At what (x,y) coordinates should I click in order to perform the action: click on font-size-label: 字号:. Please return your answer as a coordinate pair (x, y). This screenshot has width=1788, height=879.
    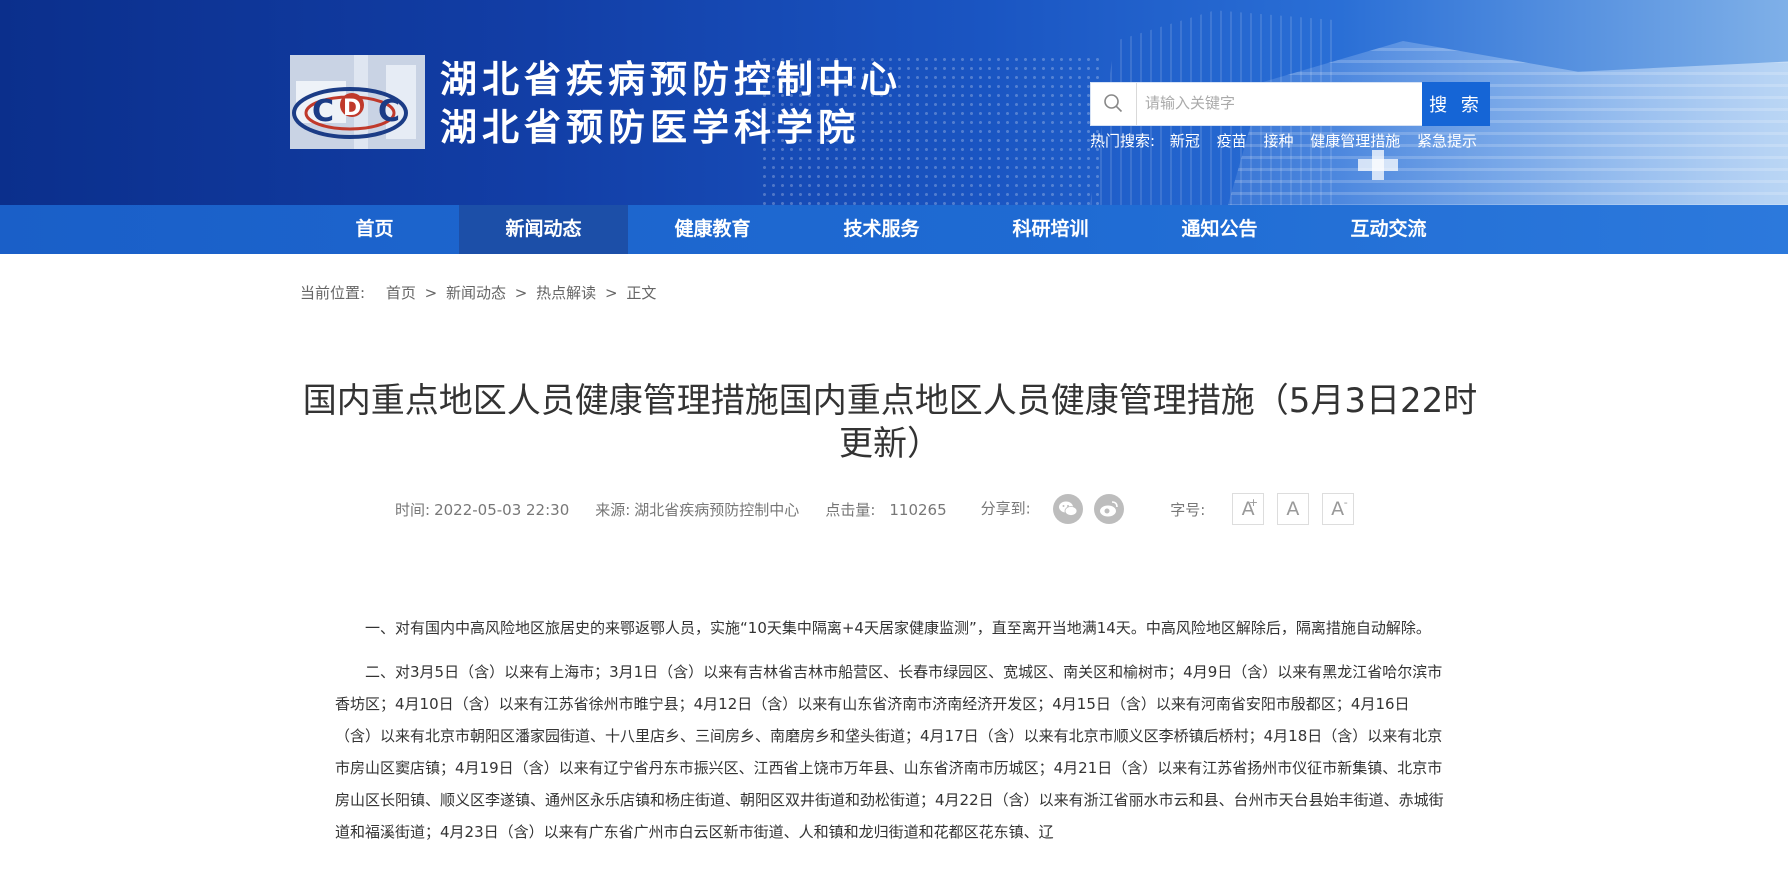
    Looking at the image, I should click on (1188, 510).